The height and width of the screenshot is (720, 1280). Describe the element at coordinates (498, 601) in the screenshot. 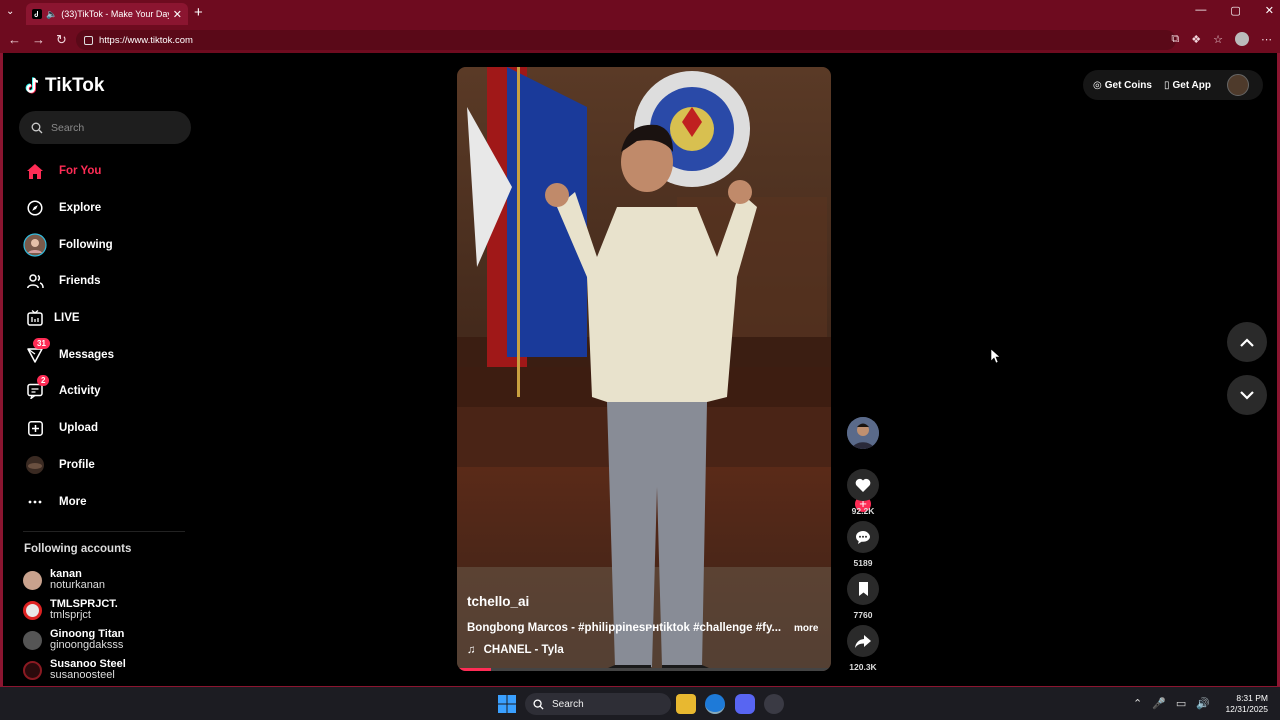

I see `video-username: tchello_ai` at that location.